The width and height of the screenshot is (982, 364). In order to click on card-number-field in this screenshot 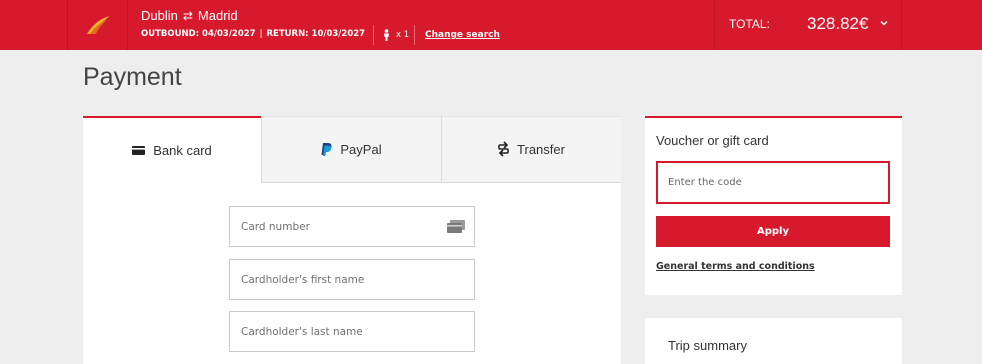, I will do `click(352, 226)`.